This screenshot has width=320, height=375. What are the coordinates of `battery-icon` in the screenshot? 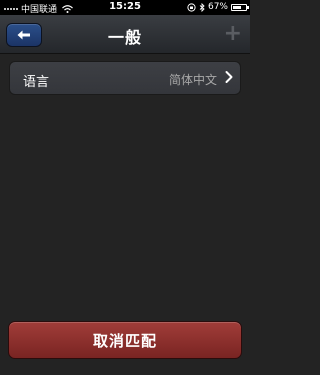 It's located at (240, 7).